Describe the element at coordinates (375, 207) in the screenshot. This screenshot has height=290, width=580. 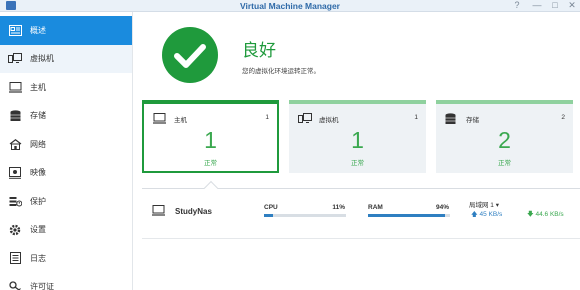
I see `ram-label: RAM` at that location.